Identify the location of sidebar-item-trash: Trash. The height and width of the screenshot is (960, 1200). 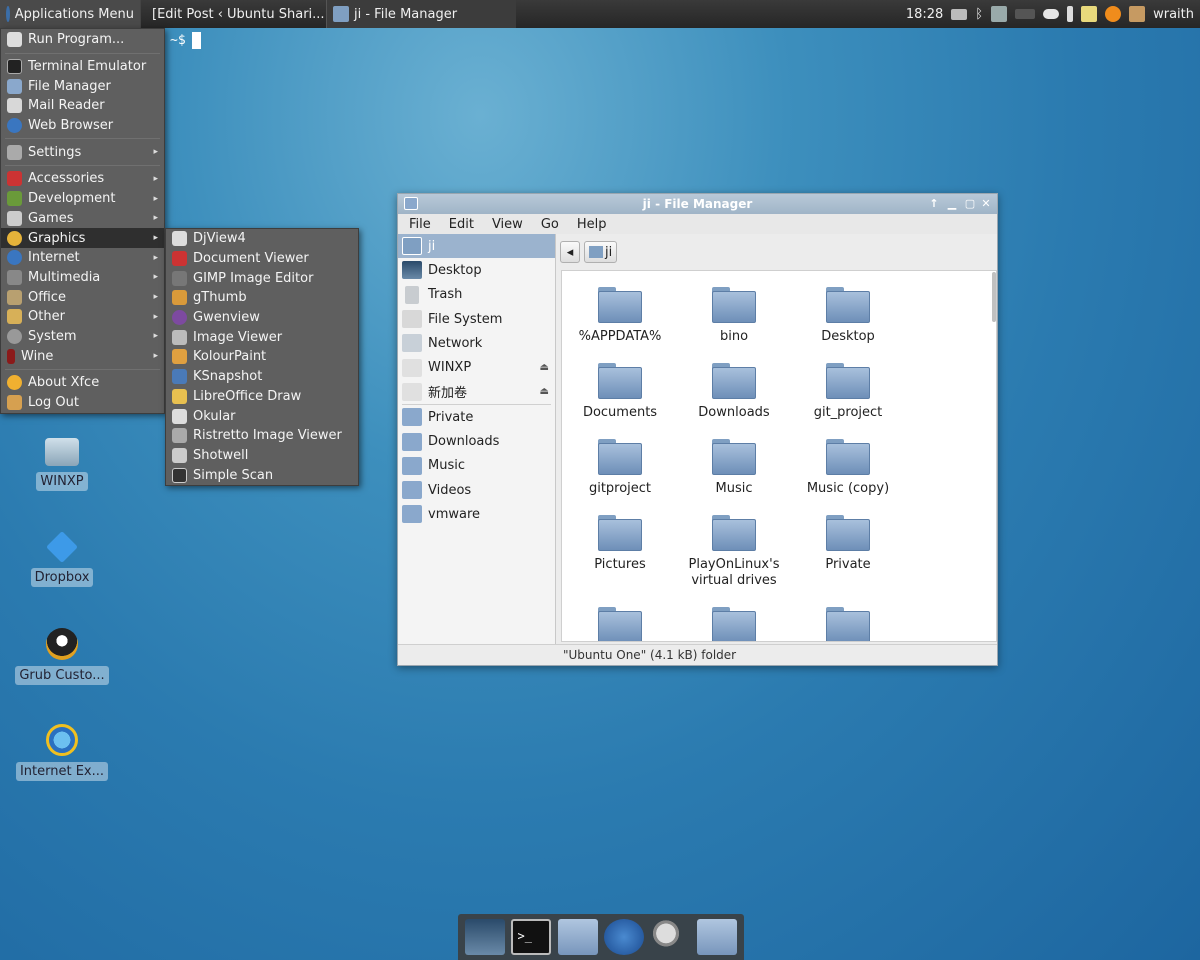
(476, 295).